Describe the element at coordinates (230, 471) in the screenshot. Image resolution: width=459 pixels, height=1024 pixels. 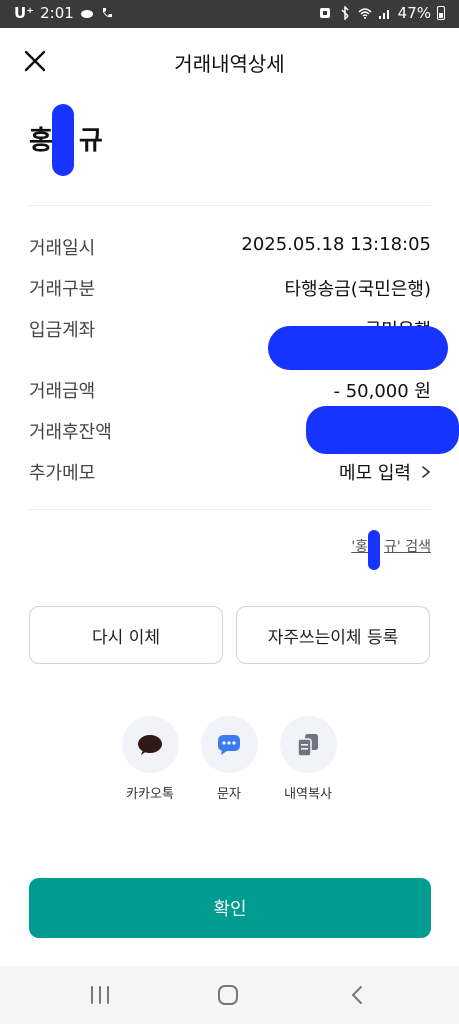
I see `detail-row-memo: 추가메모 메모 입력` at that location.